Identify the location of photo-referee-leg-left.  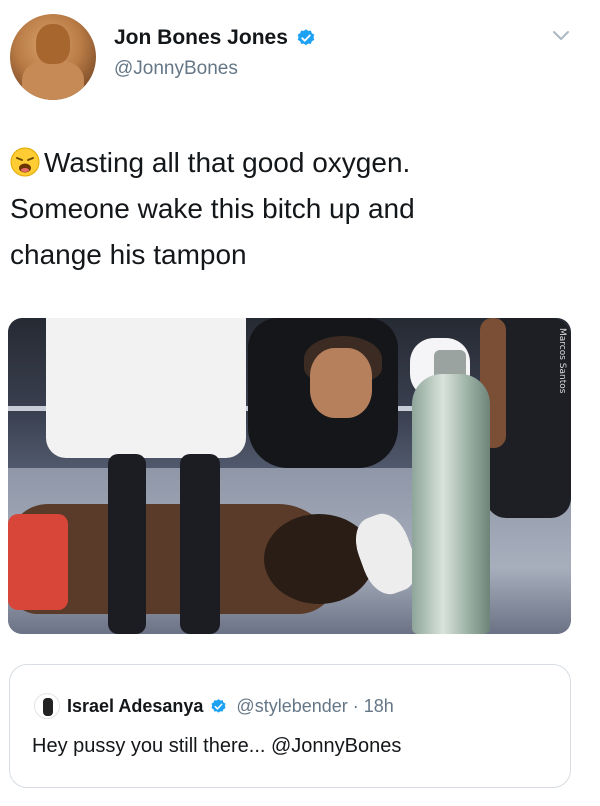
(127, 544).